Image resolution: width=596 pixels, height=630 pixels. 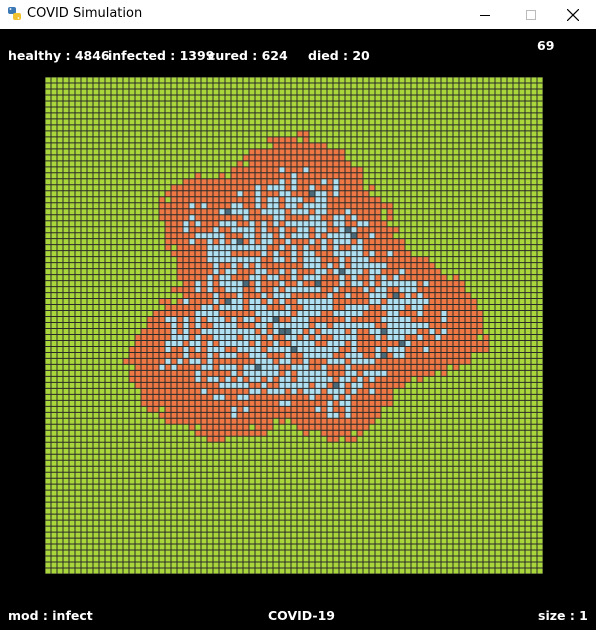 I want to click on died-cell, so click(x=342, y=271).